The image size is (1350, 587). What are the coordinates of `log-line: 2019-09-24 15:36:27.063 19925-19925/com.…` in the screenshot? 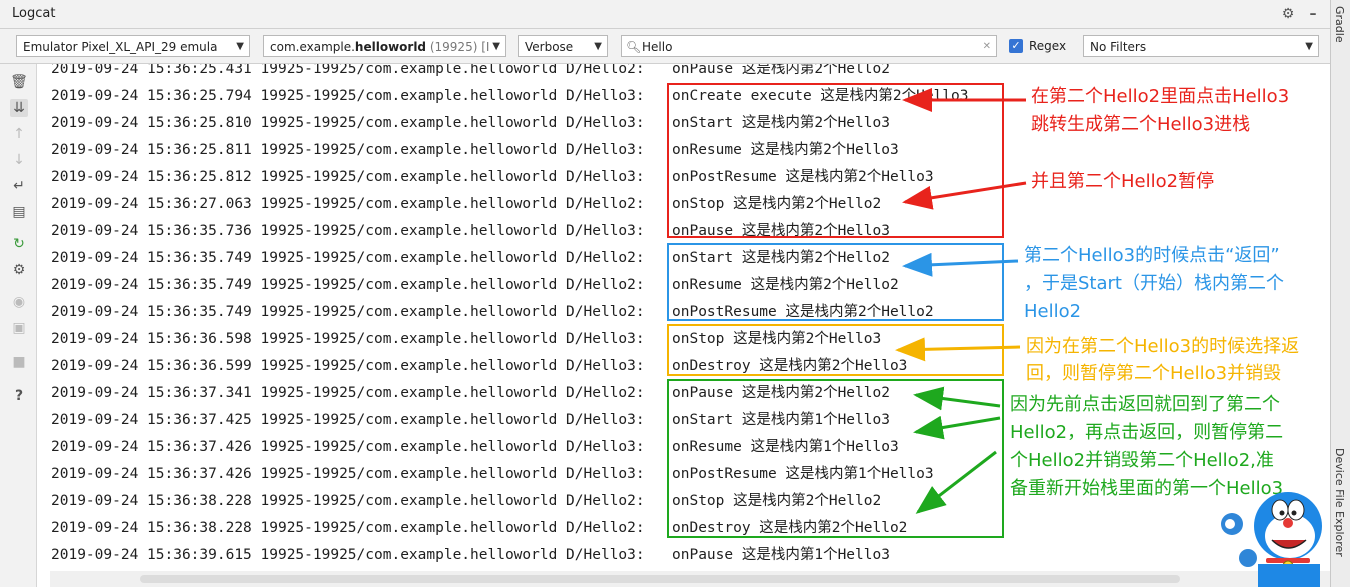 It's located at (466, 204).